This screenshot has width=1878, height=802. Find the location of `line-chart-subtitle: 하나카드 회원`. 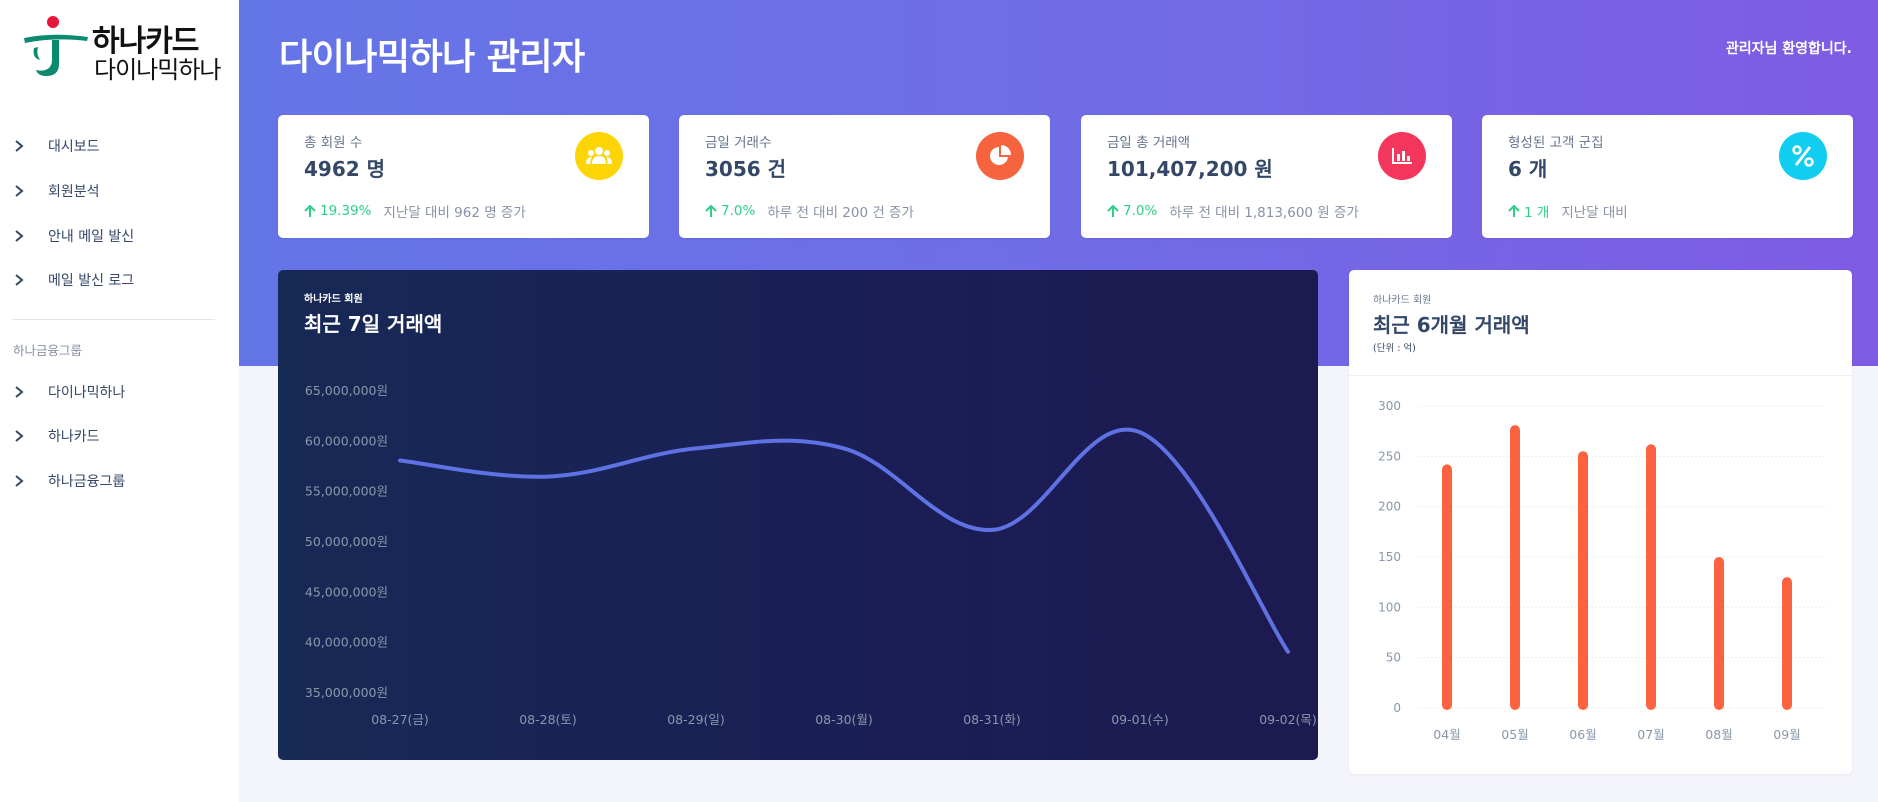

line-chart-subtitle: 하나카드 회원 is located at coordinates (333, 299).